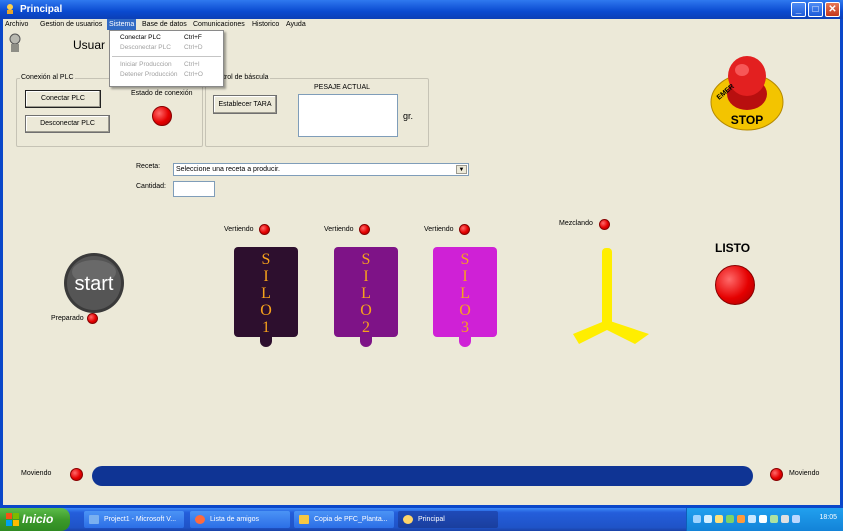  What do you see at coordinates (730, 519) in the screenshot?
I see `messenger-tray-icon` at bounding box center [730, 519].